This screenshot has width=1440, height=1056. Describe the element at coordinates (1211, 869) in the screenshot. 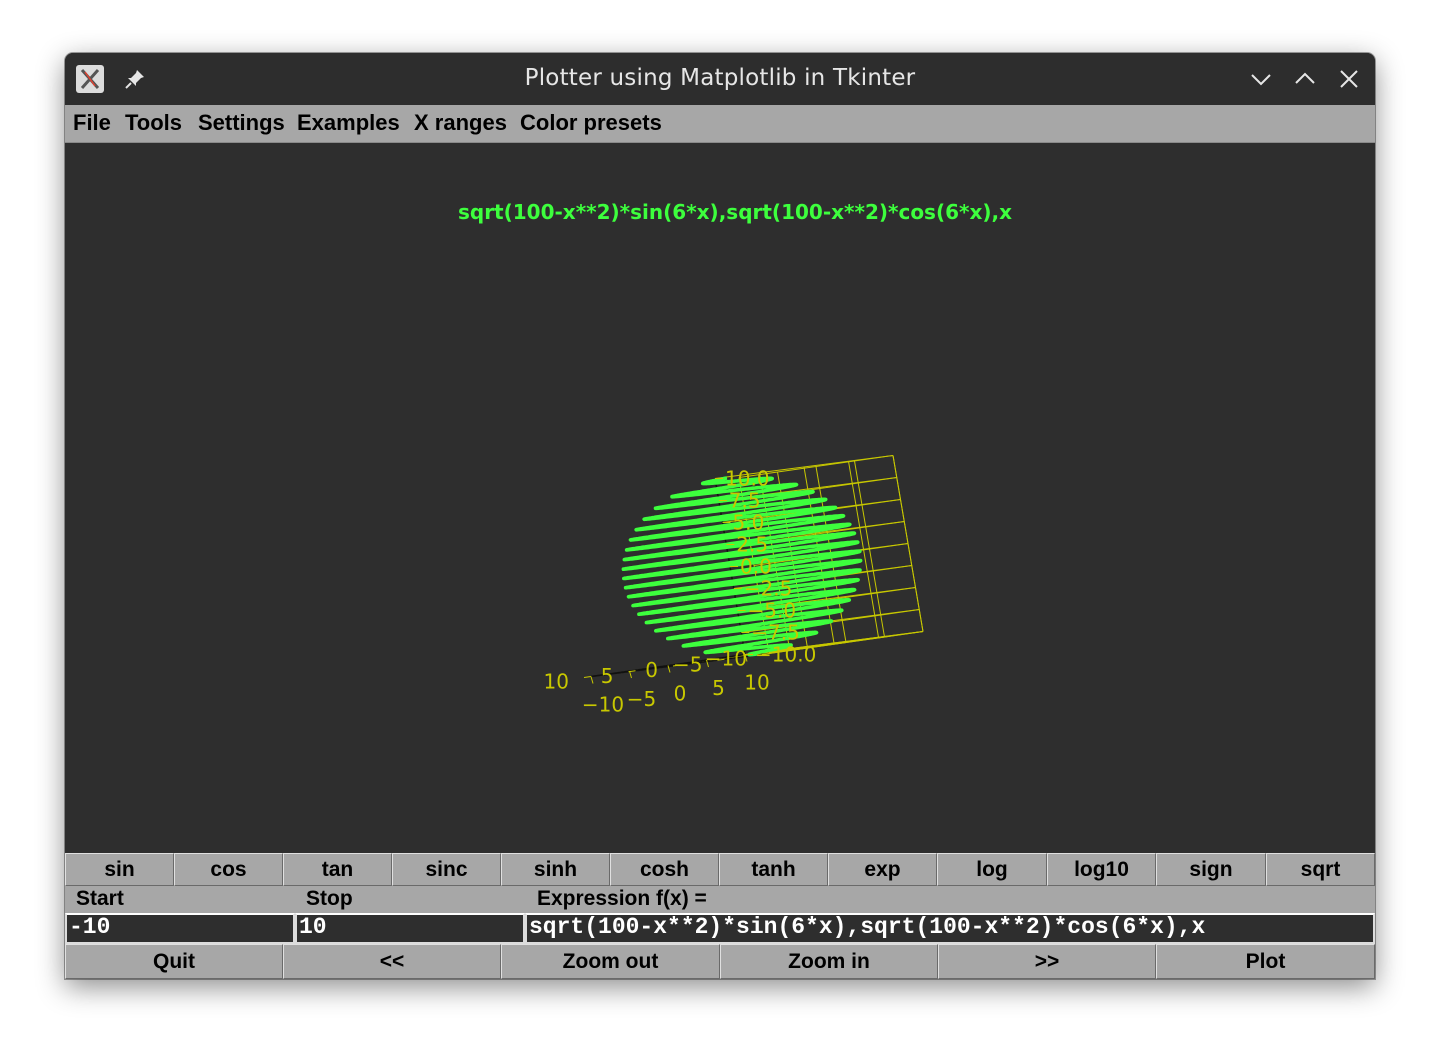

I see `sign-button: sign` at that location.